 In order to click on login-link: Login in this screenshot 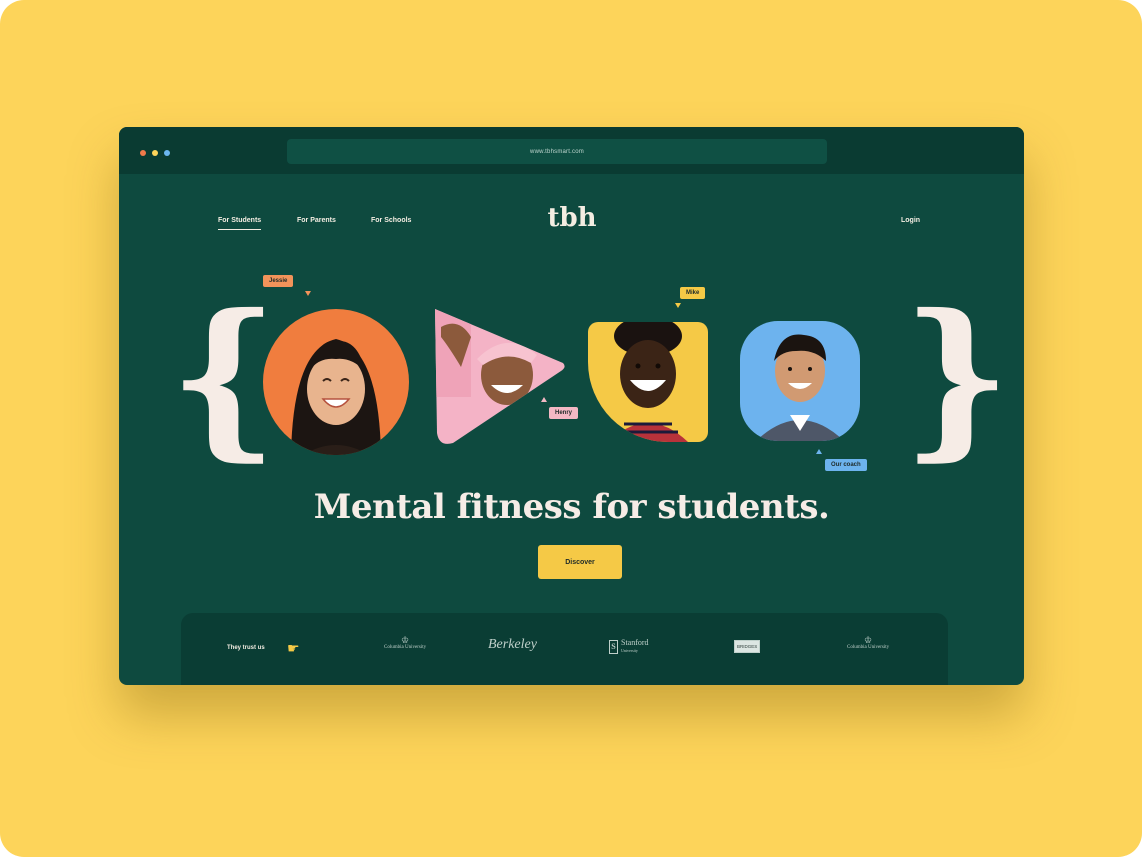, I will do `click(910, 220)`.